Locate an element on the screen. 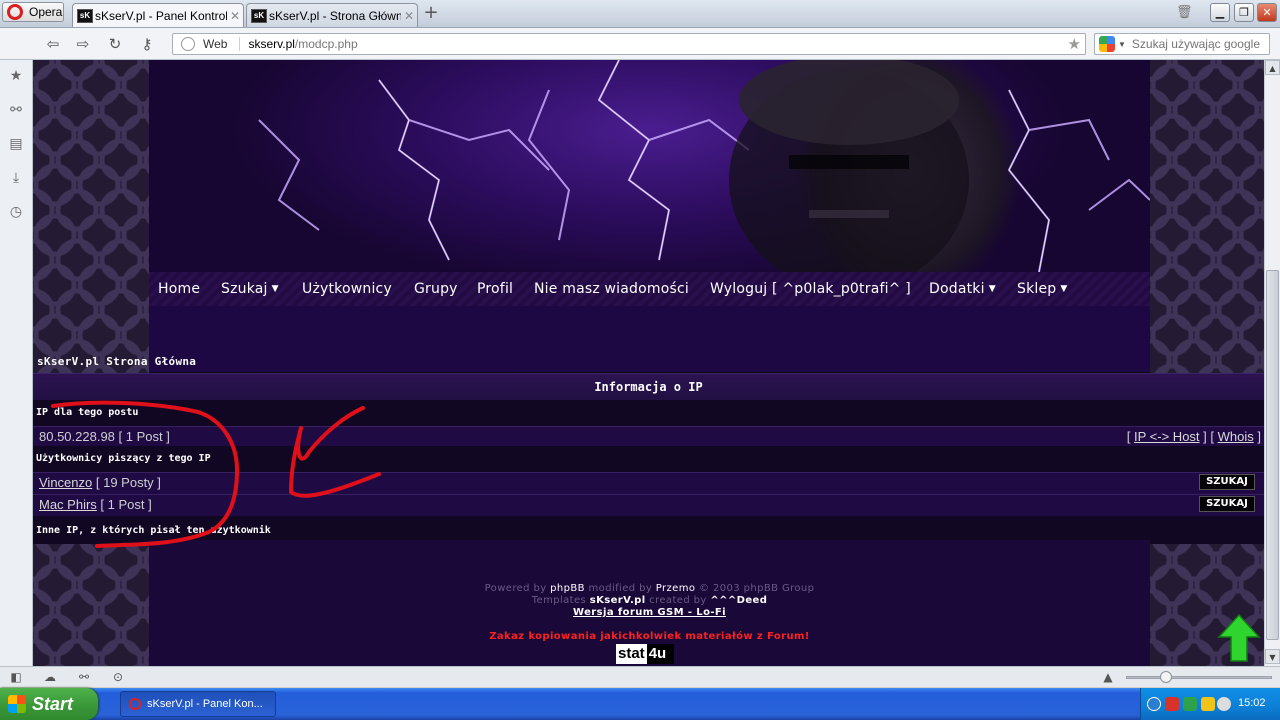 The height and width of the screenshot is (720, 1280). tab-panel-kontrol: sK sKserV.pl - Panel Kontrol... ✕ is located at coordinates (158, 15).